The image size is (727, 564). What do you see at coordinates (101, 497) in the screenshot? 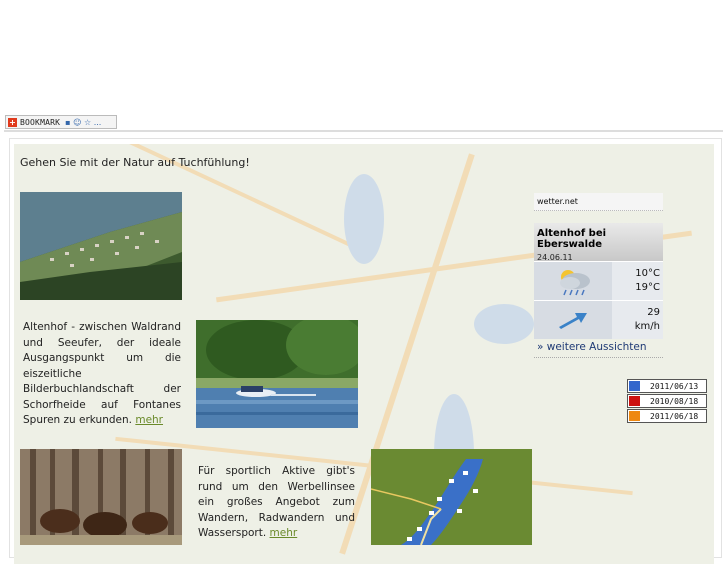
I see `bison-forest-photo` at bounding box center [101, 497].